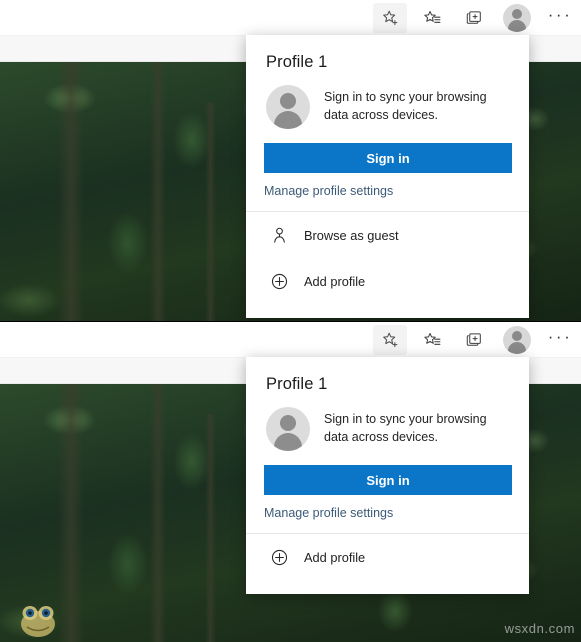 This screenshot has height=642, width=581. Describe the element at coordinates (279, 235) in the screenshot. I see `guest-person-icon` at that location.